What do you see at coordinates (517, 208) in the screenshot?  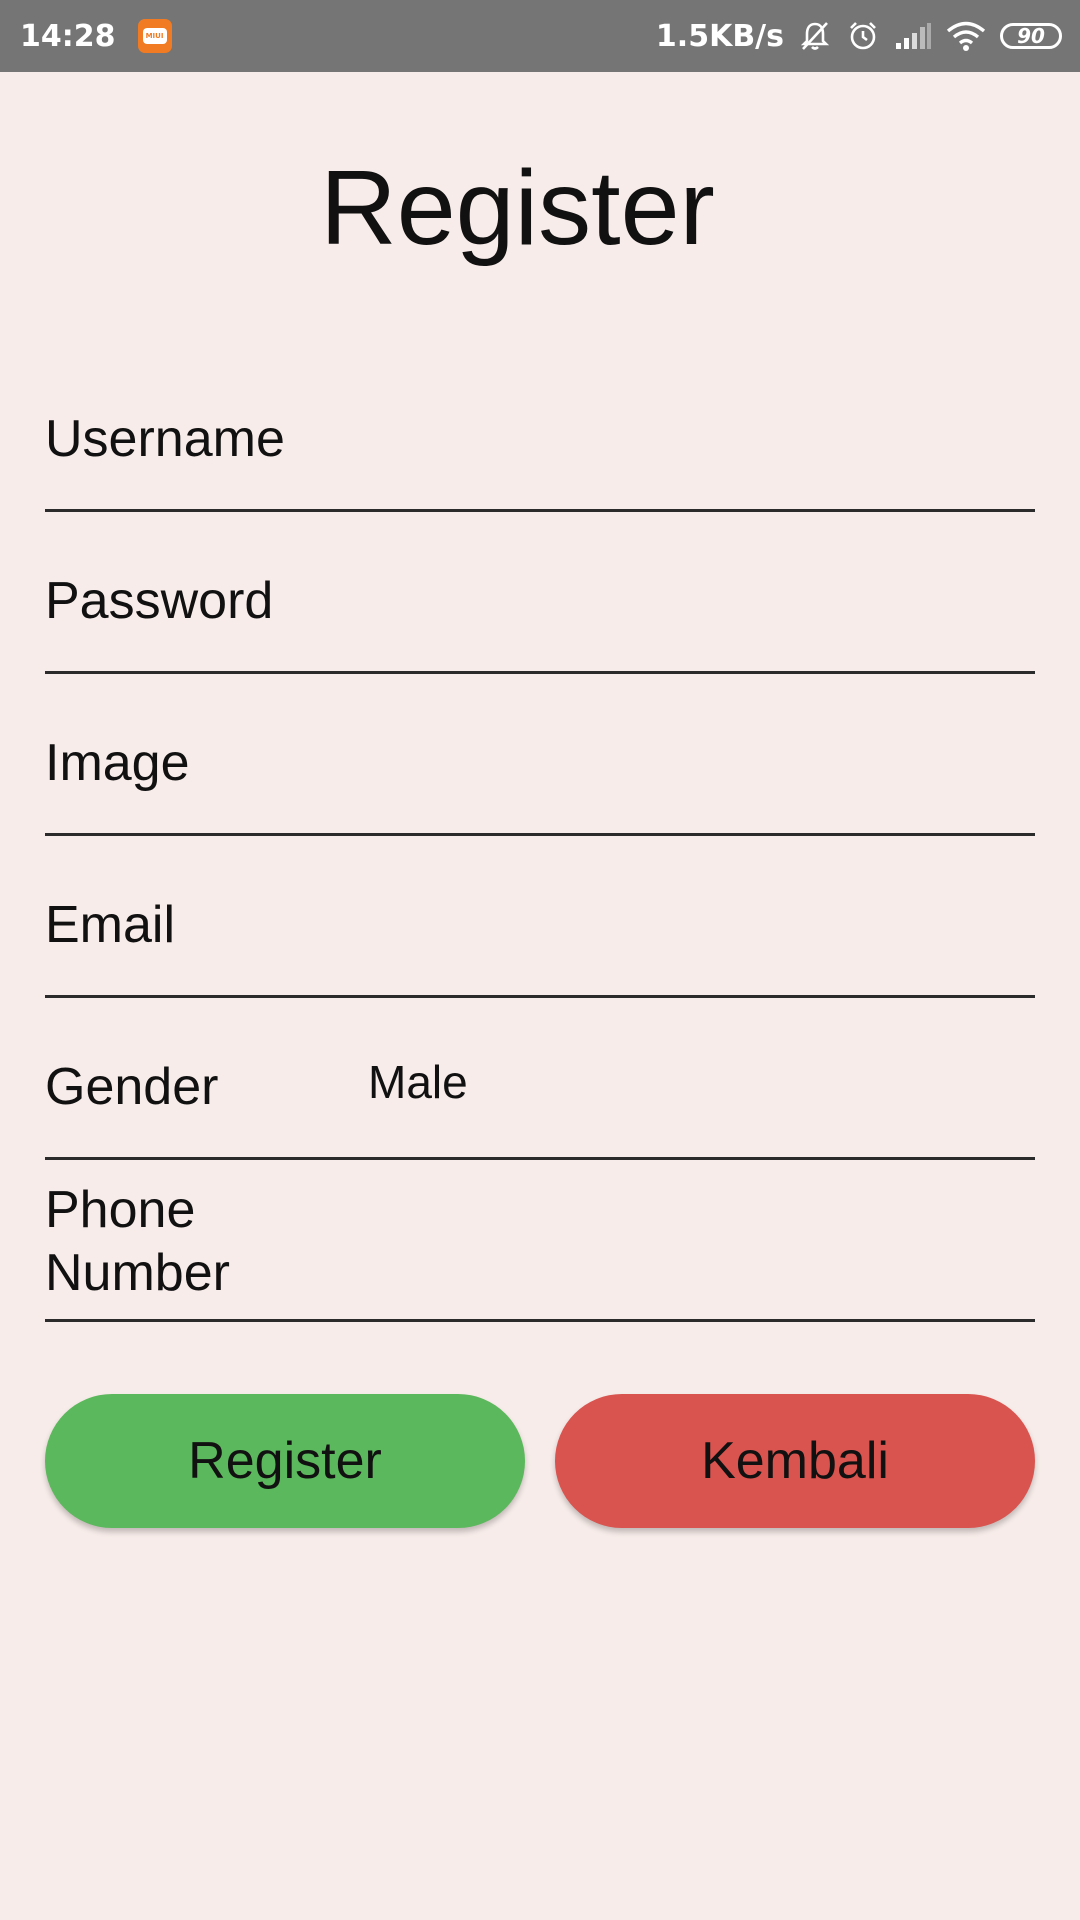 I see `page-title: Register` at bounding box center [517, 208].